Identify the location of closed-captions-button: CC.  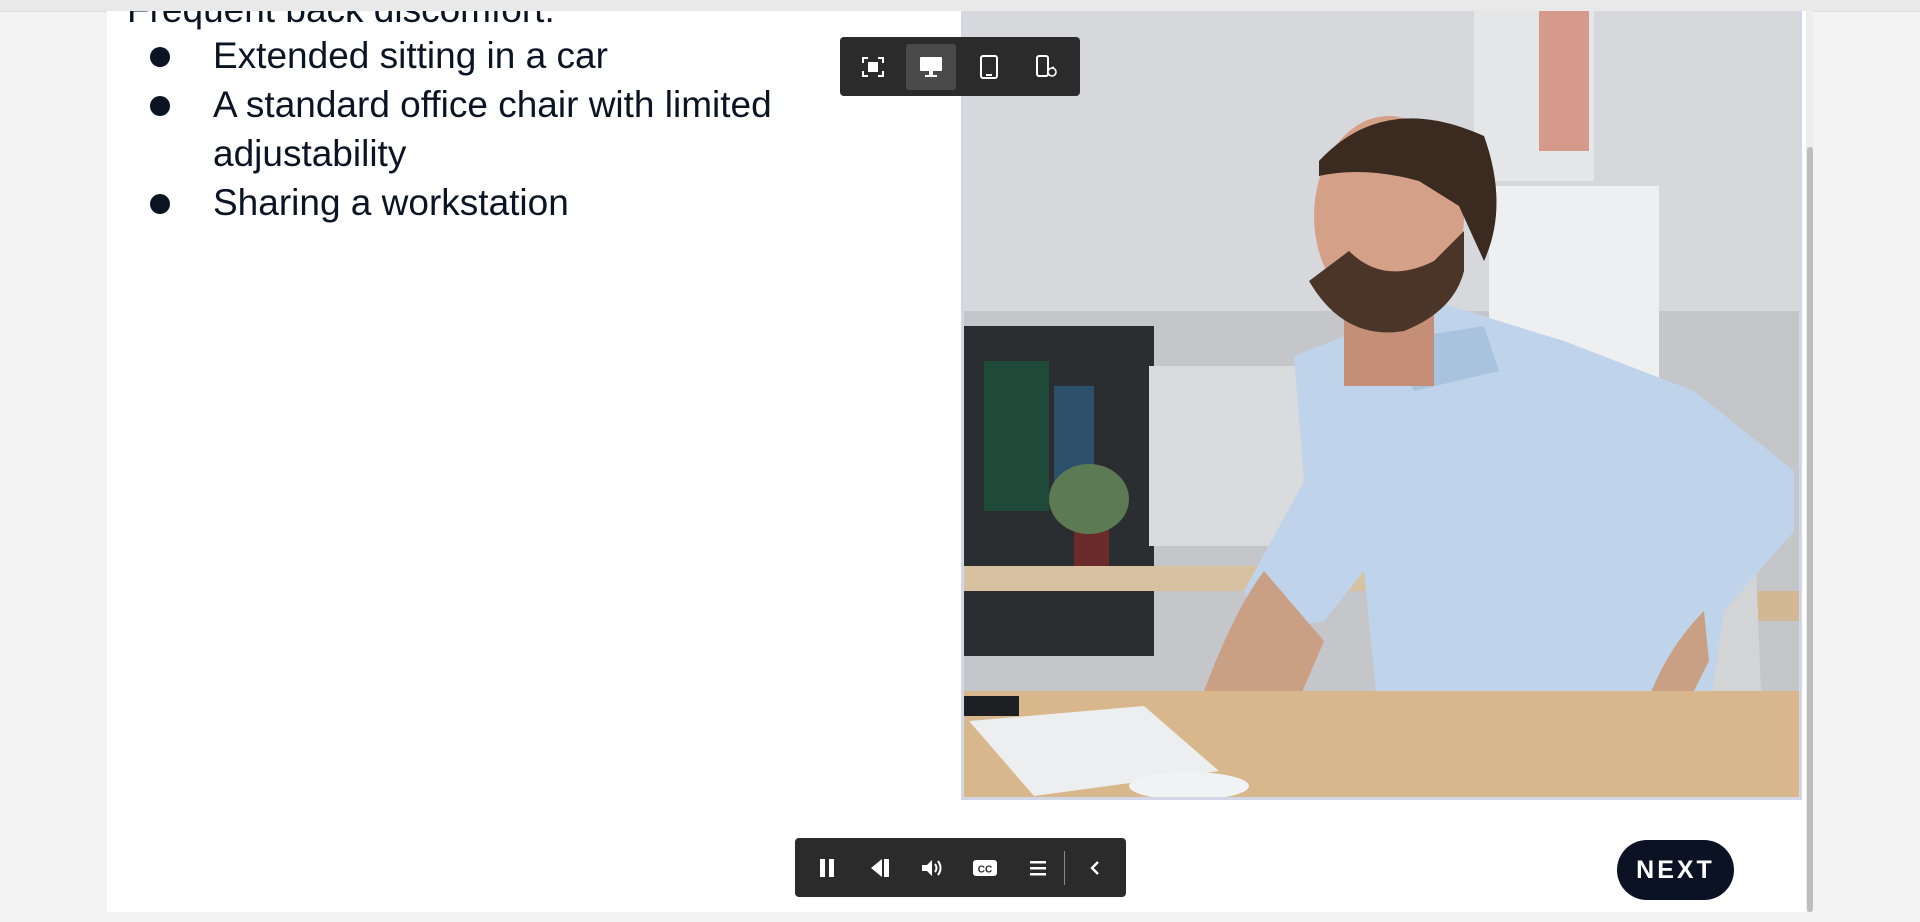
(985, 868).